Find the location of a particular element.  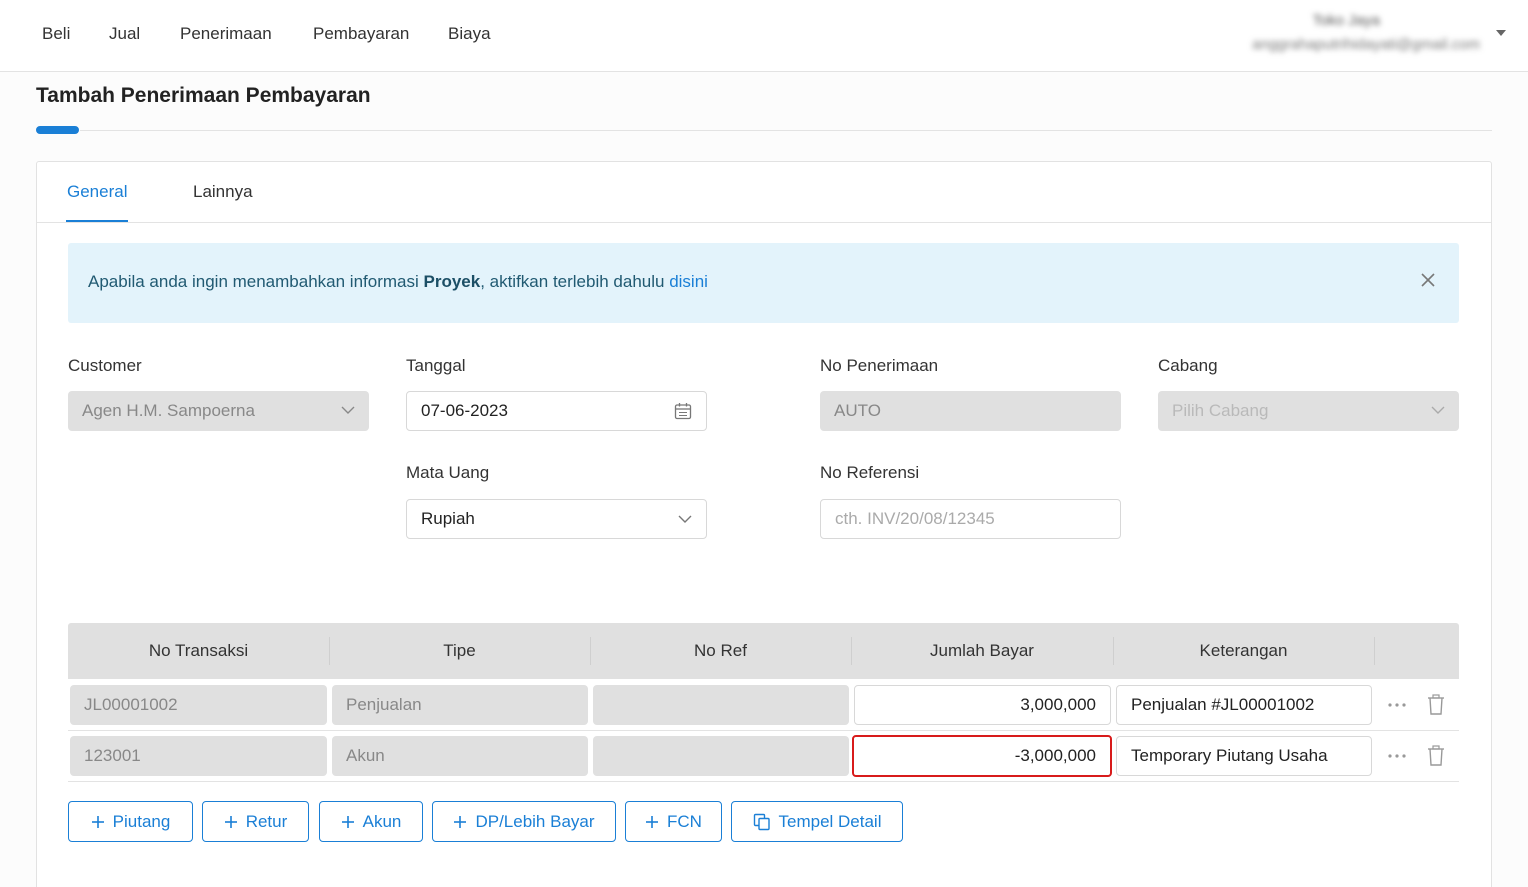

mata-uang-select: Rupiah is located at coordinates (556, 519).